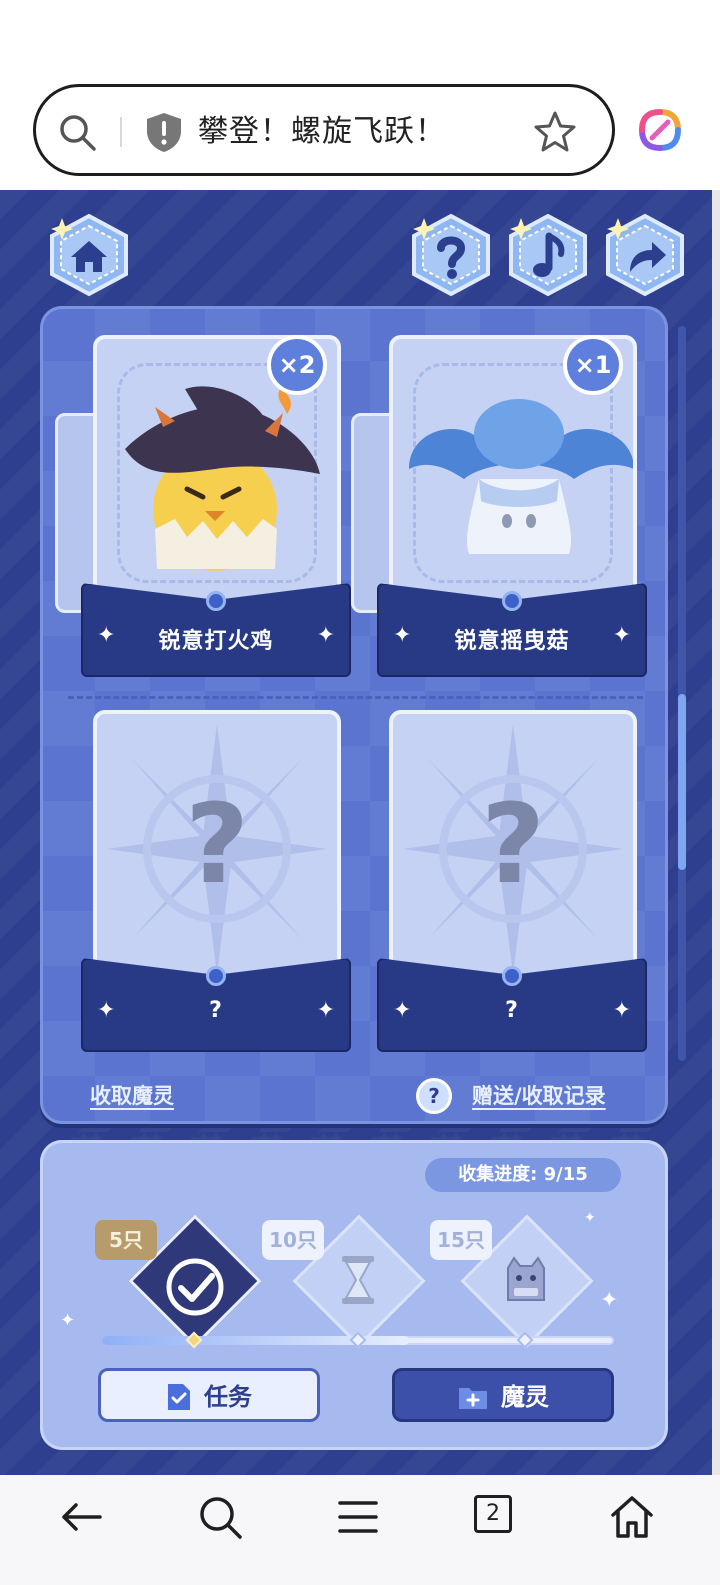  I want to click on help-icon, so click(451, 255).